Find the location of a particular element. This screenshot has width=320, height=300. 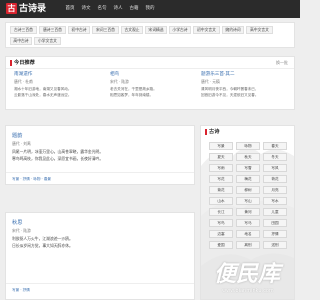

side-chip: 咏物 is located at coordinates (248, 146).